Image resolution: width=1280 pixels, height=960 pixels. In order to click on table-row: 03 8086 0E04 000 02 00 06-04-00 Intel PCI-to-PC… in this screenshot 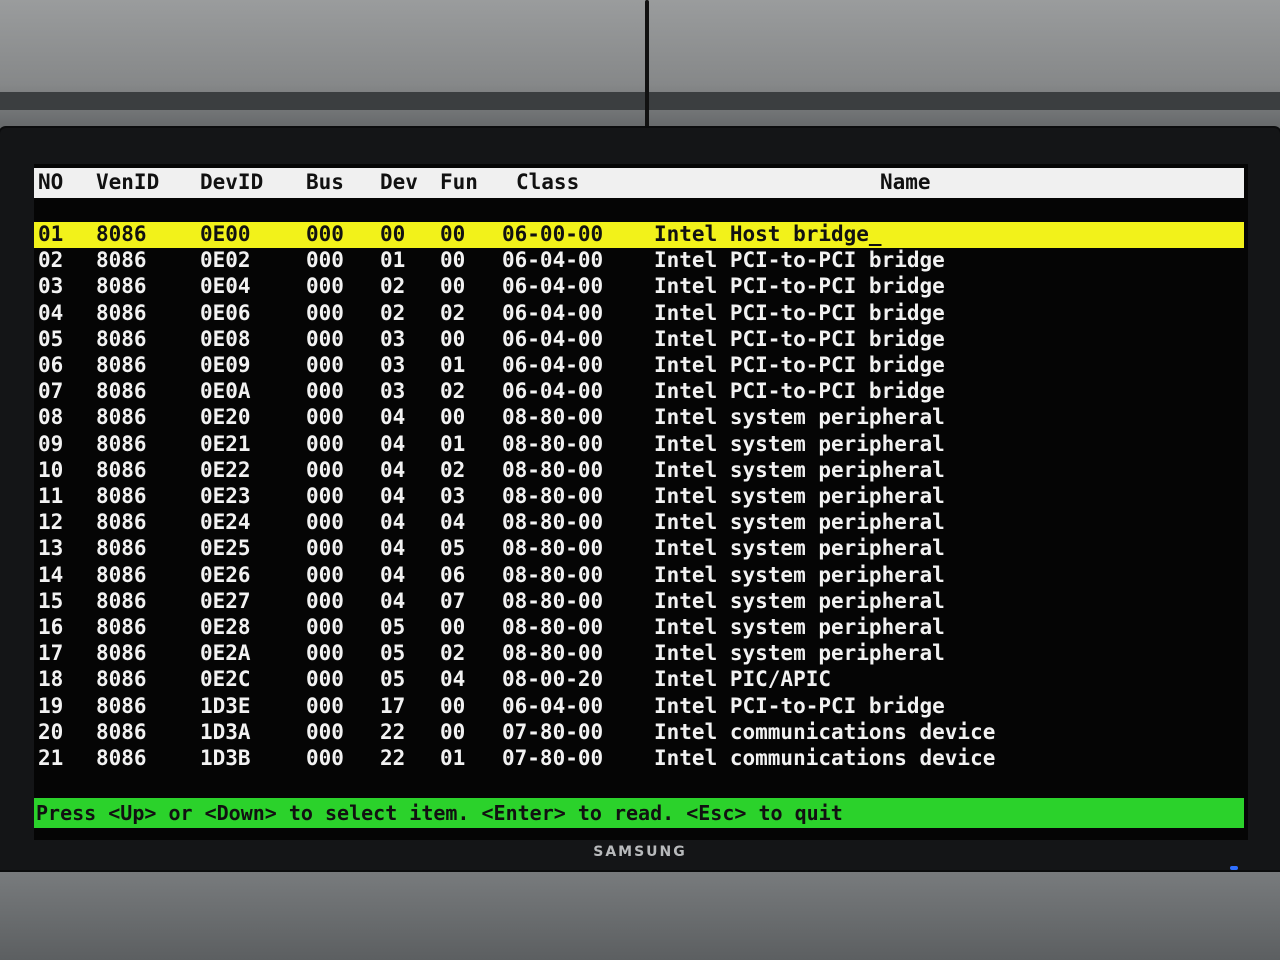, I will do `click(639, 287)`.